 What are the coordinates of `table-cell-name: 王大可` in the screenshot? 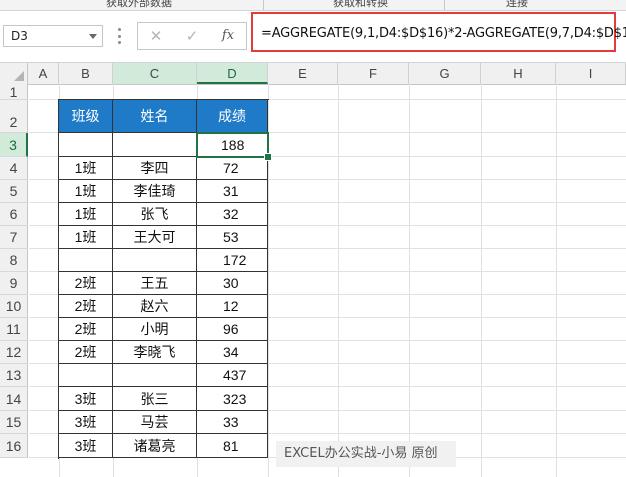 It's located at (155, 237).